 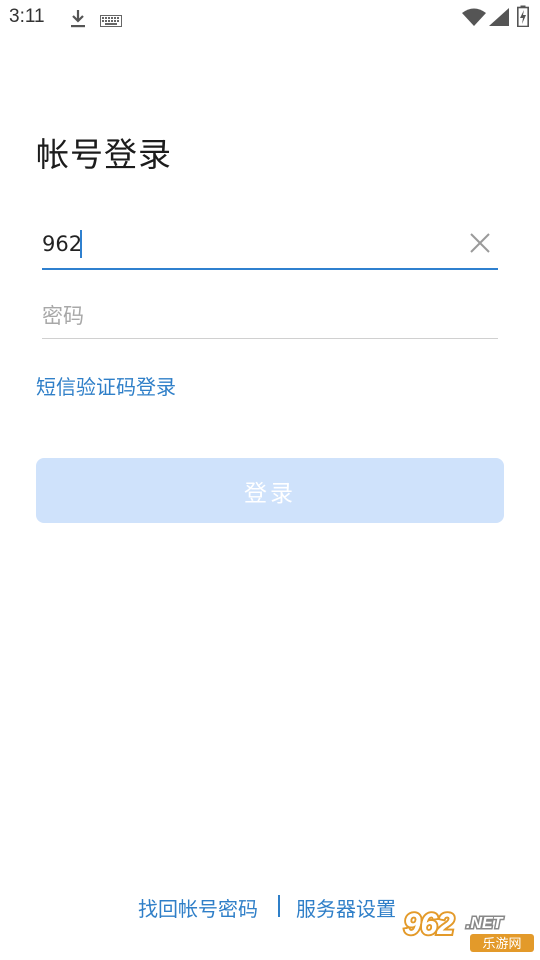 What do you see at coordinates (78, 21) in the screenshot?
I see `download-icon` at bounding box center [78, 21].